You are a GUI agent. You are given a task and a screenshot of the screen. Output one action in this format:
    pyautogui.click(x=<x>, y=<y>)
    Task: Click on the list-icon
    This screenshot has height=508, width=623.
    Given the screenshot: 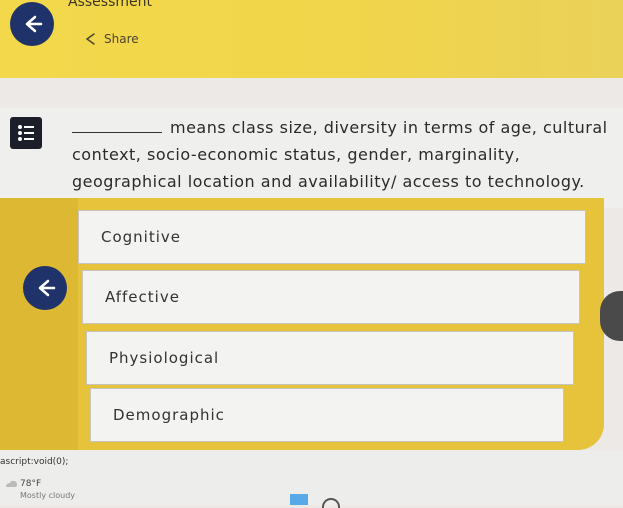 What is the action you would take?
    pyautogui.click(x=26, y=133)
    